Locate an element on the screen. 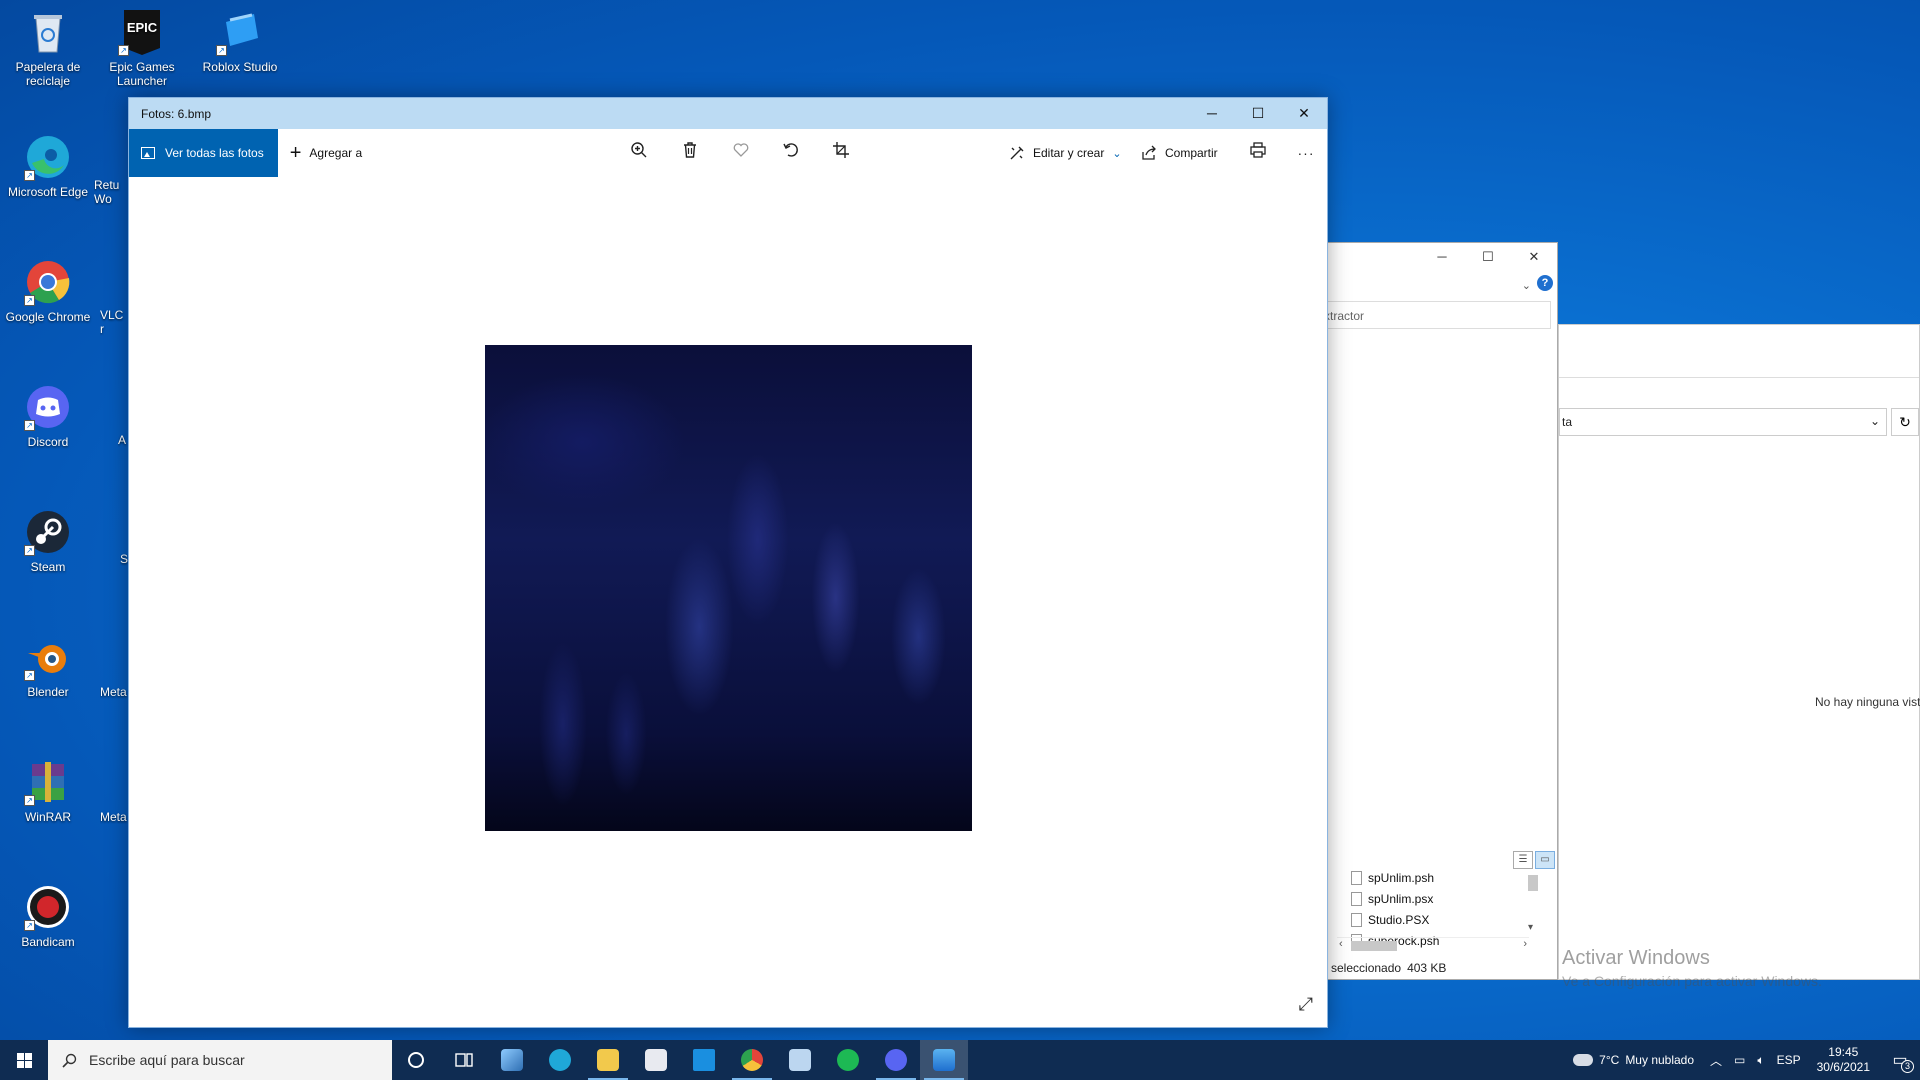 Image resolution: width=1920 pixels, height=1080 pixels. scroll-right-icon: › is located at coordinates (1525, 944).